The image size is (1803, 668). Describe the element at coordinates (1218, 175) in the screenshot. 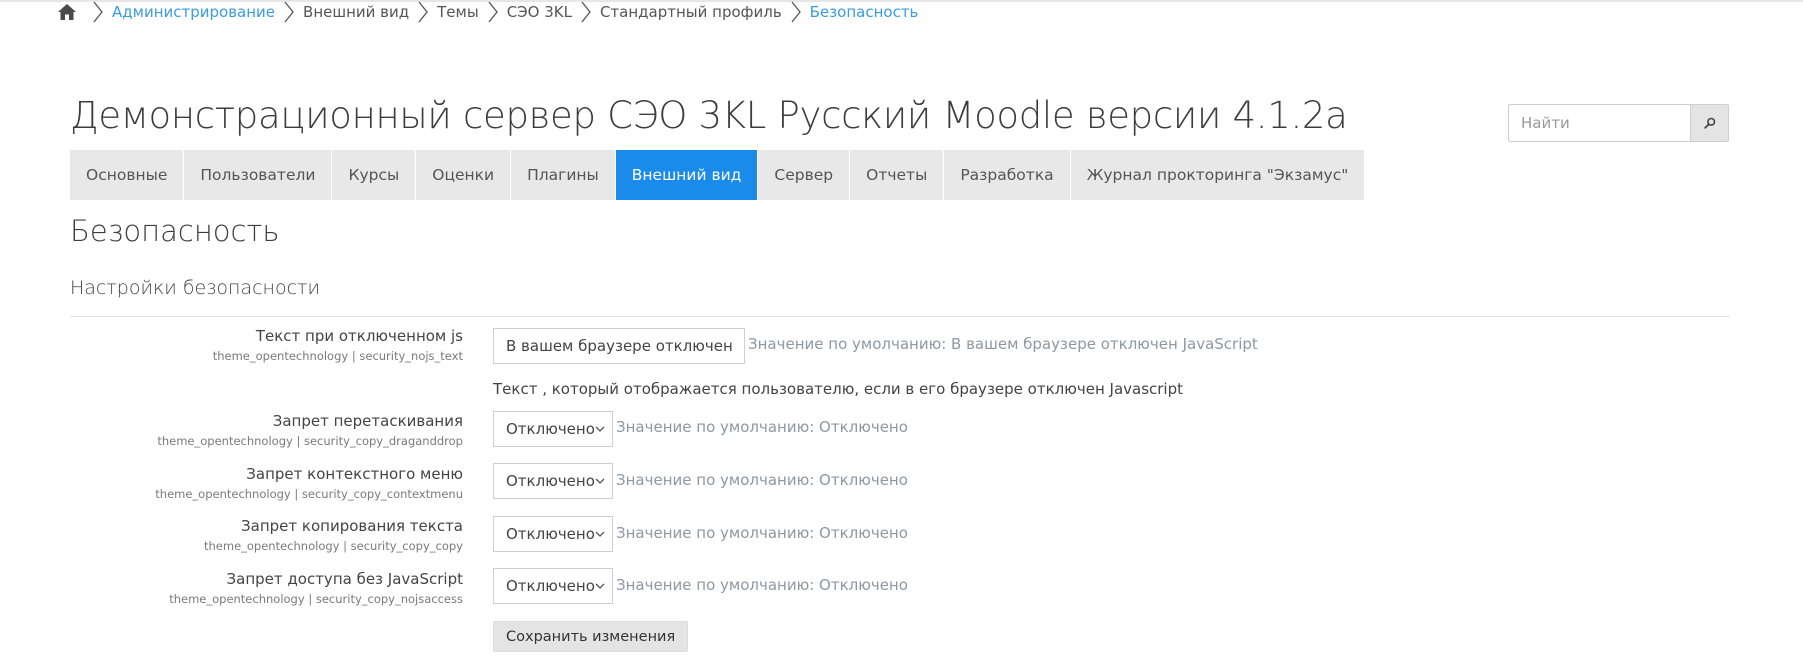

I see `tab-proctoring-log: Журнал прокторинга "Экзамус"` at that location.